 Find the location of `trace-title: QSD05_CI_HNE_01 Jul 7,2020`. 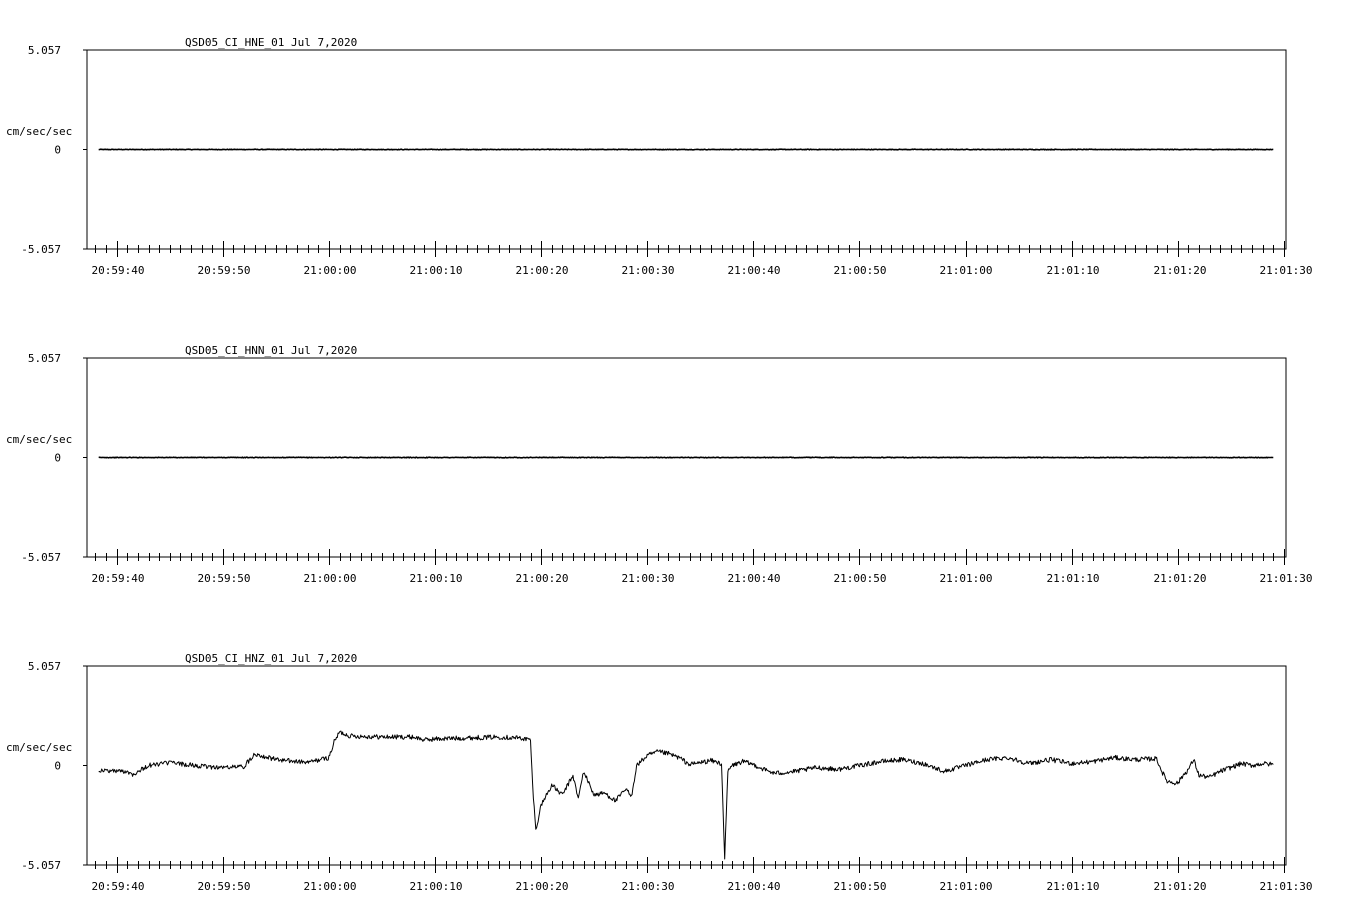

trace-title: QSD05_CI_HNE_01 Jul 7,2020 is located at coordinates (271, 42).